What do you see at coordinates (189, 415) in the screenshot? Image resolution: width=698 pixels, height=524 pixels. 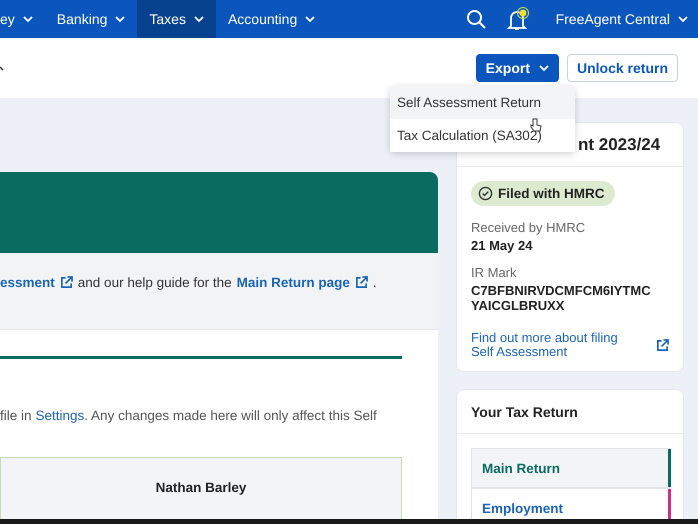 I see `settings-note: file in Settings. Any changes made here will only affect this Self` at bounding box center [189, 415].